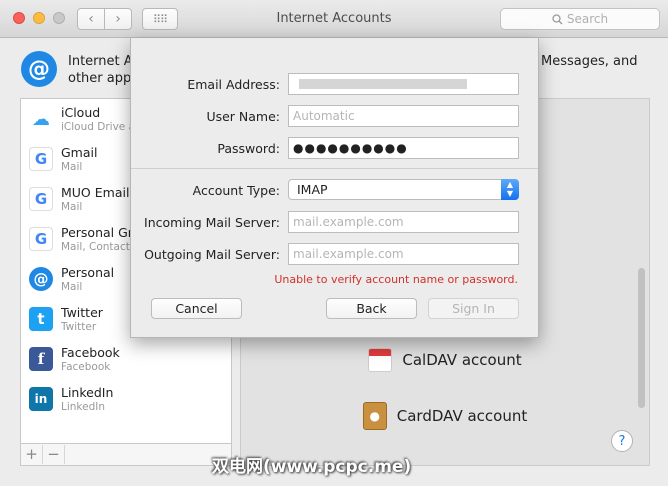  Describe the element at coordinates (79, 152) in the screenshot. I see `account-name: Gmail` at that location.